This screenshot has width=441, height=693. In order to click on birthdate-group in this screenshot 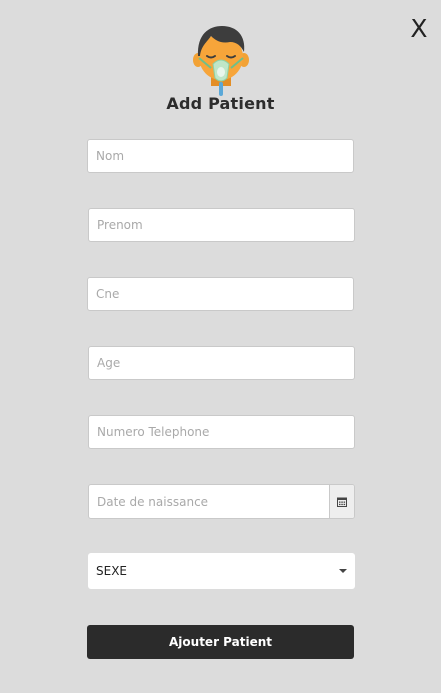, I will do `click(221, 501)`.